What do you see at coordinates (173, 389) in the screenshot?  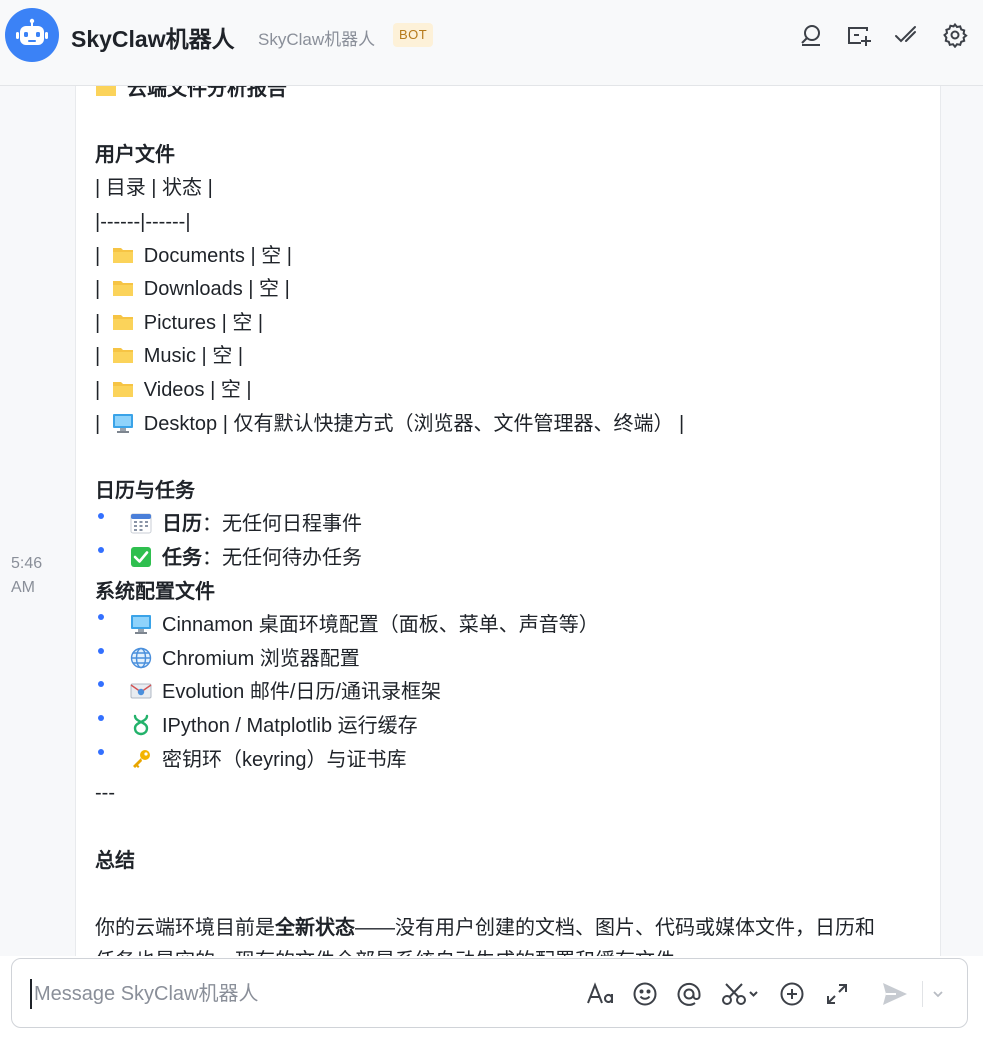 I see `table-row: | Videos | 空 |` at bounding box center [173, 389].